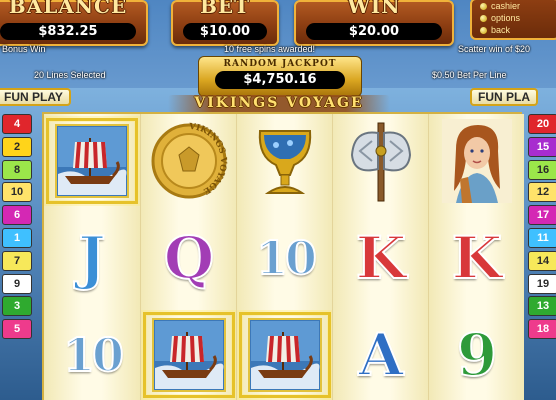 This screenshot has height=400, width=556. What do you see at coordinates (285, 161) in the screenshot?
I see `golden-goblet-icon` at bounding box center [285, 161].